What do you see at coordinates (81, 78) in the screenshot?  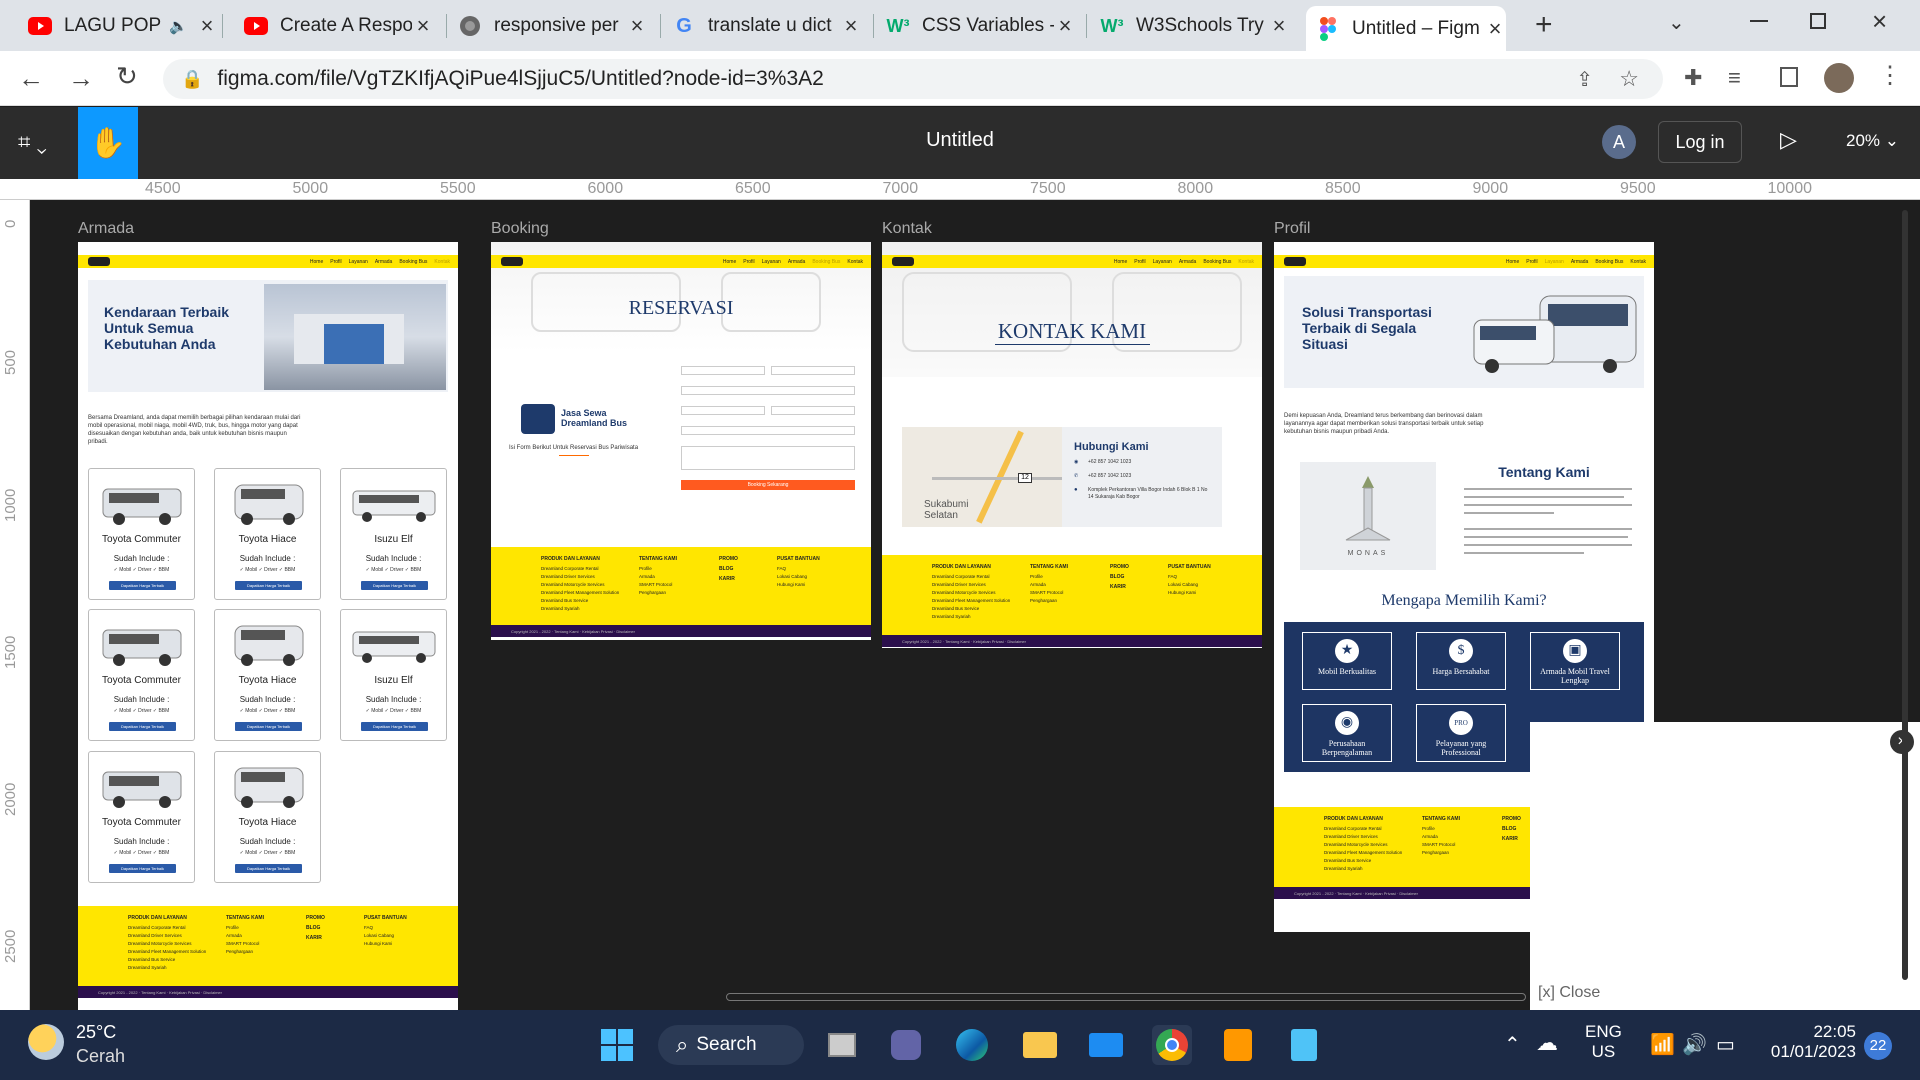 I see `forward-icon: →` at bounding box center [81, 78].